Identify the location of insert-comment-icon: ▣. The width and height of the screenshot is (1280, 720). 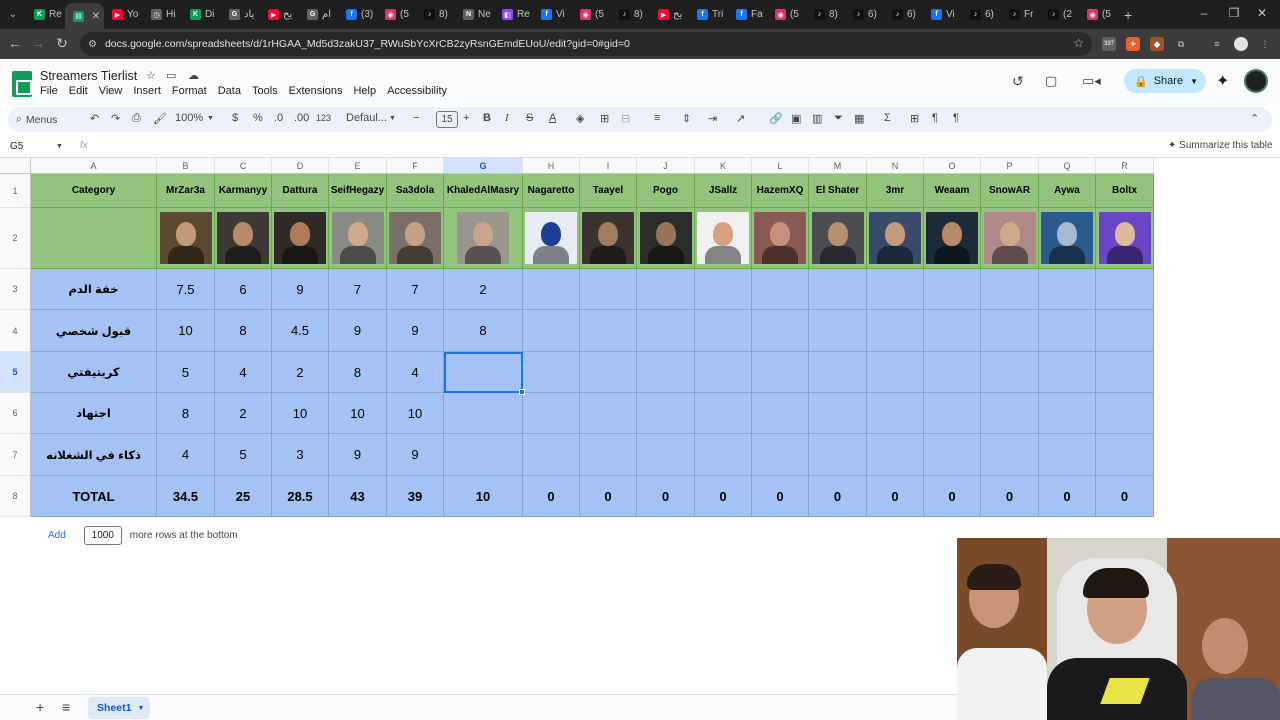
(796, 118).